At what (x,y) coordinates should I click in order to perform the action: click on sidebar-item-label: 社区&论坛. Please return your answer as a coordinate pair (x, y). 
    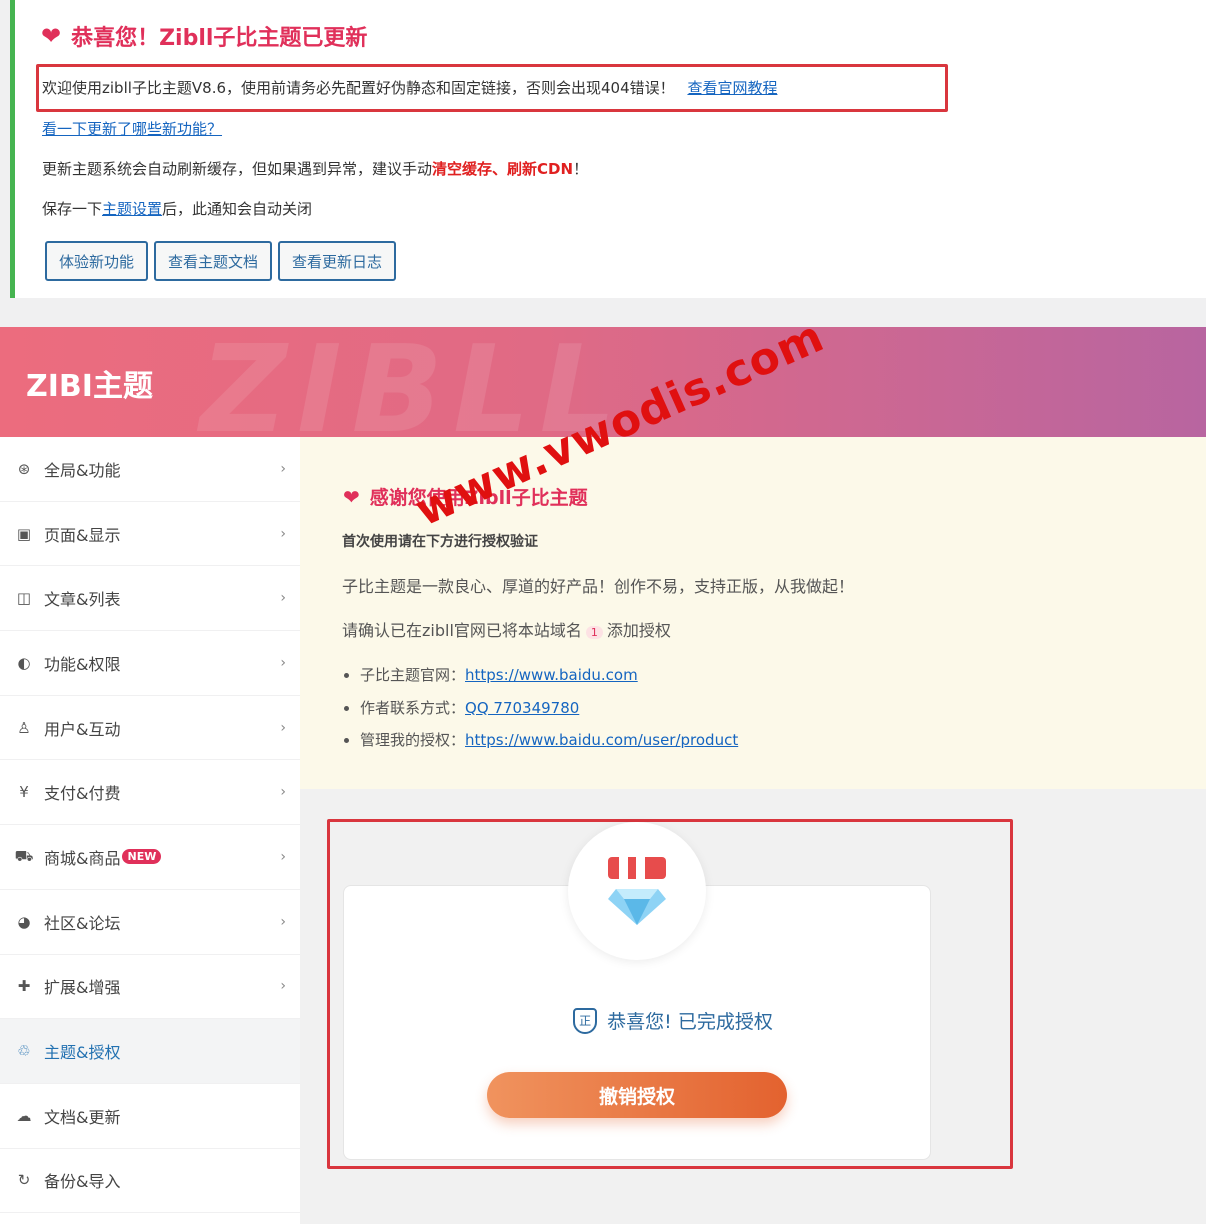
    Looking at the image, I should click on (82, 923).